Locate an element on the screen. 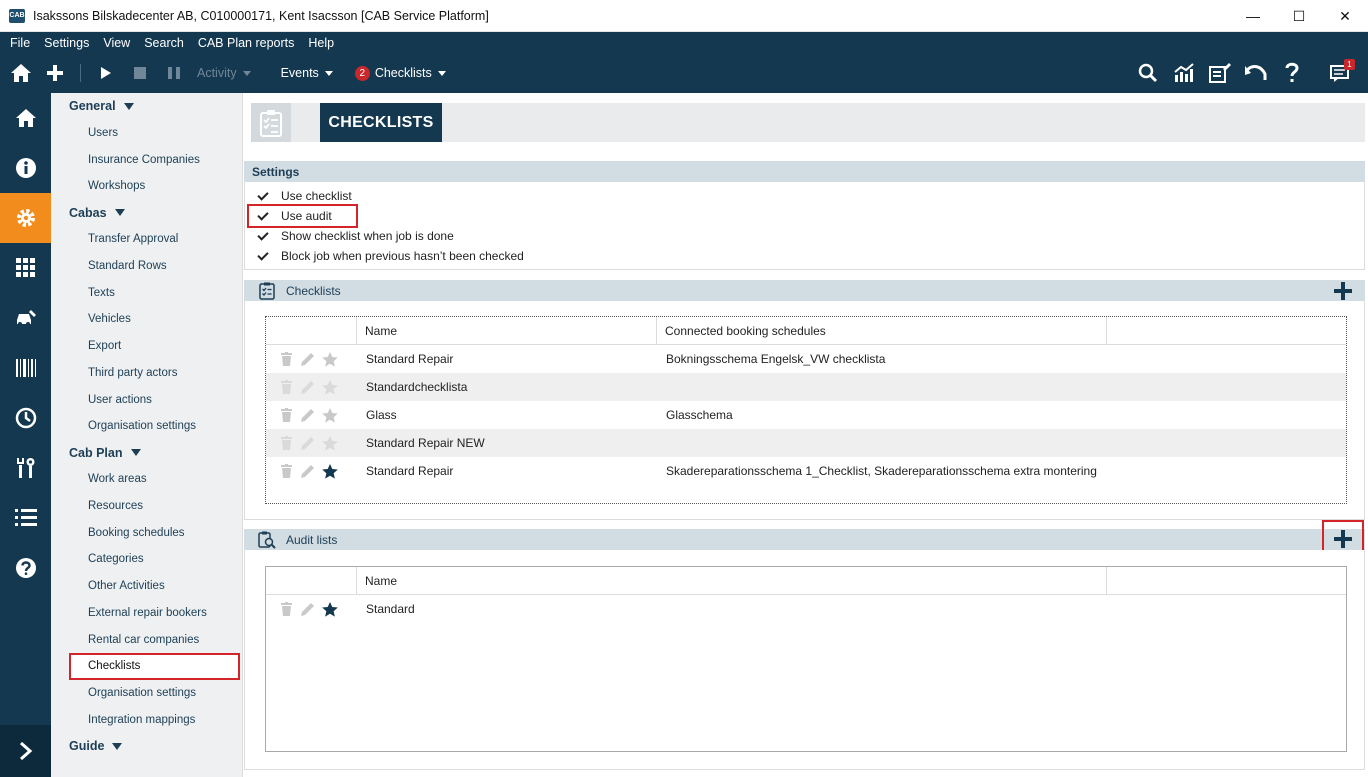  rail-help is located at coordinates (25, 568).